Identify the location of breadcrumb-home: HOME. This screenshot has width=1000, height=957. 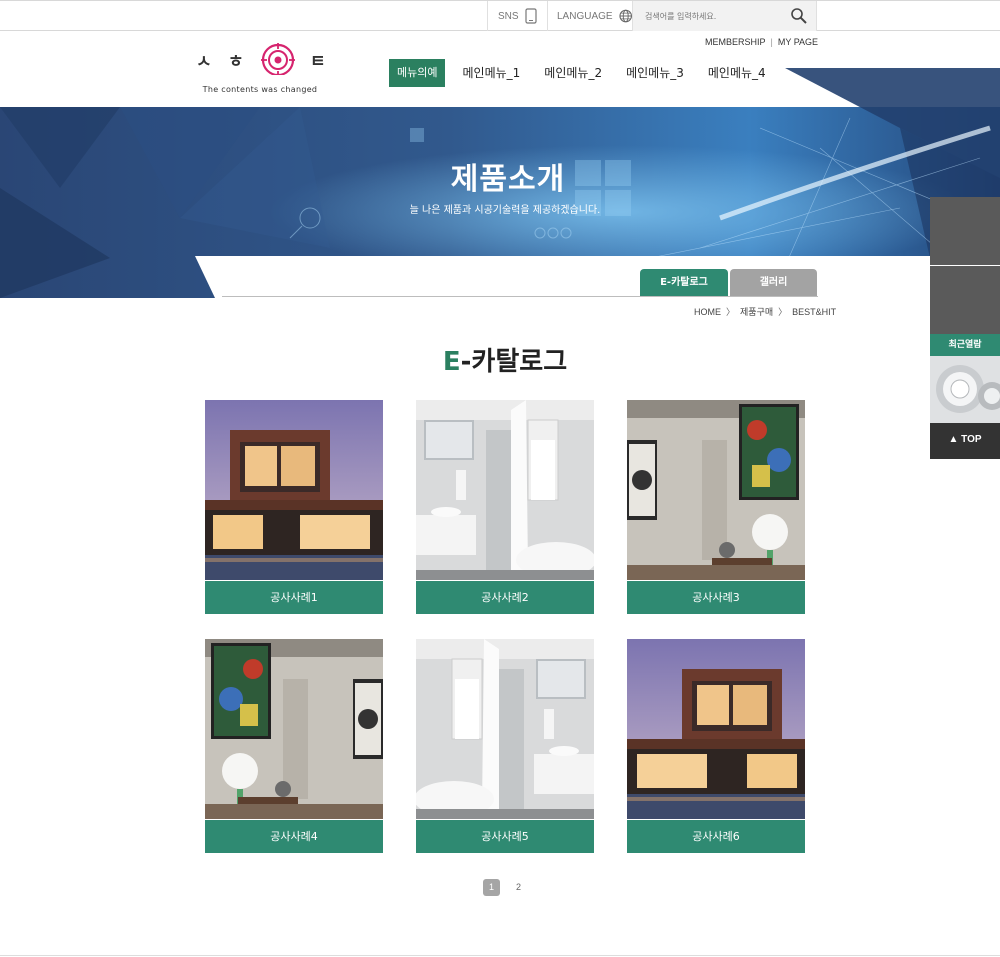
(707, 312).